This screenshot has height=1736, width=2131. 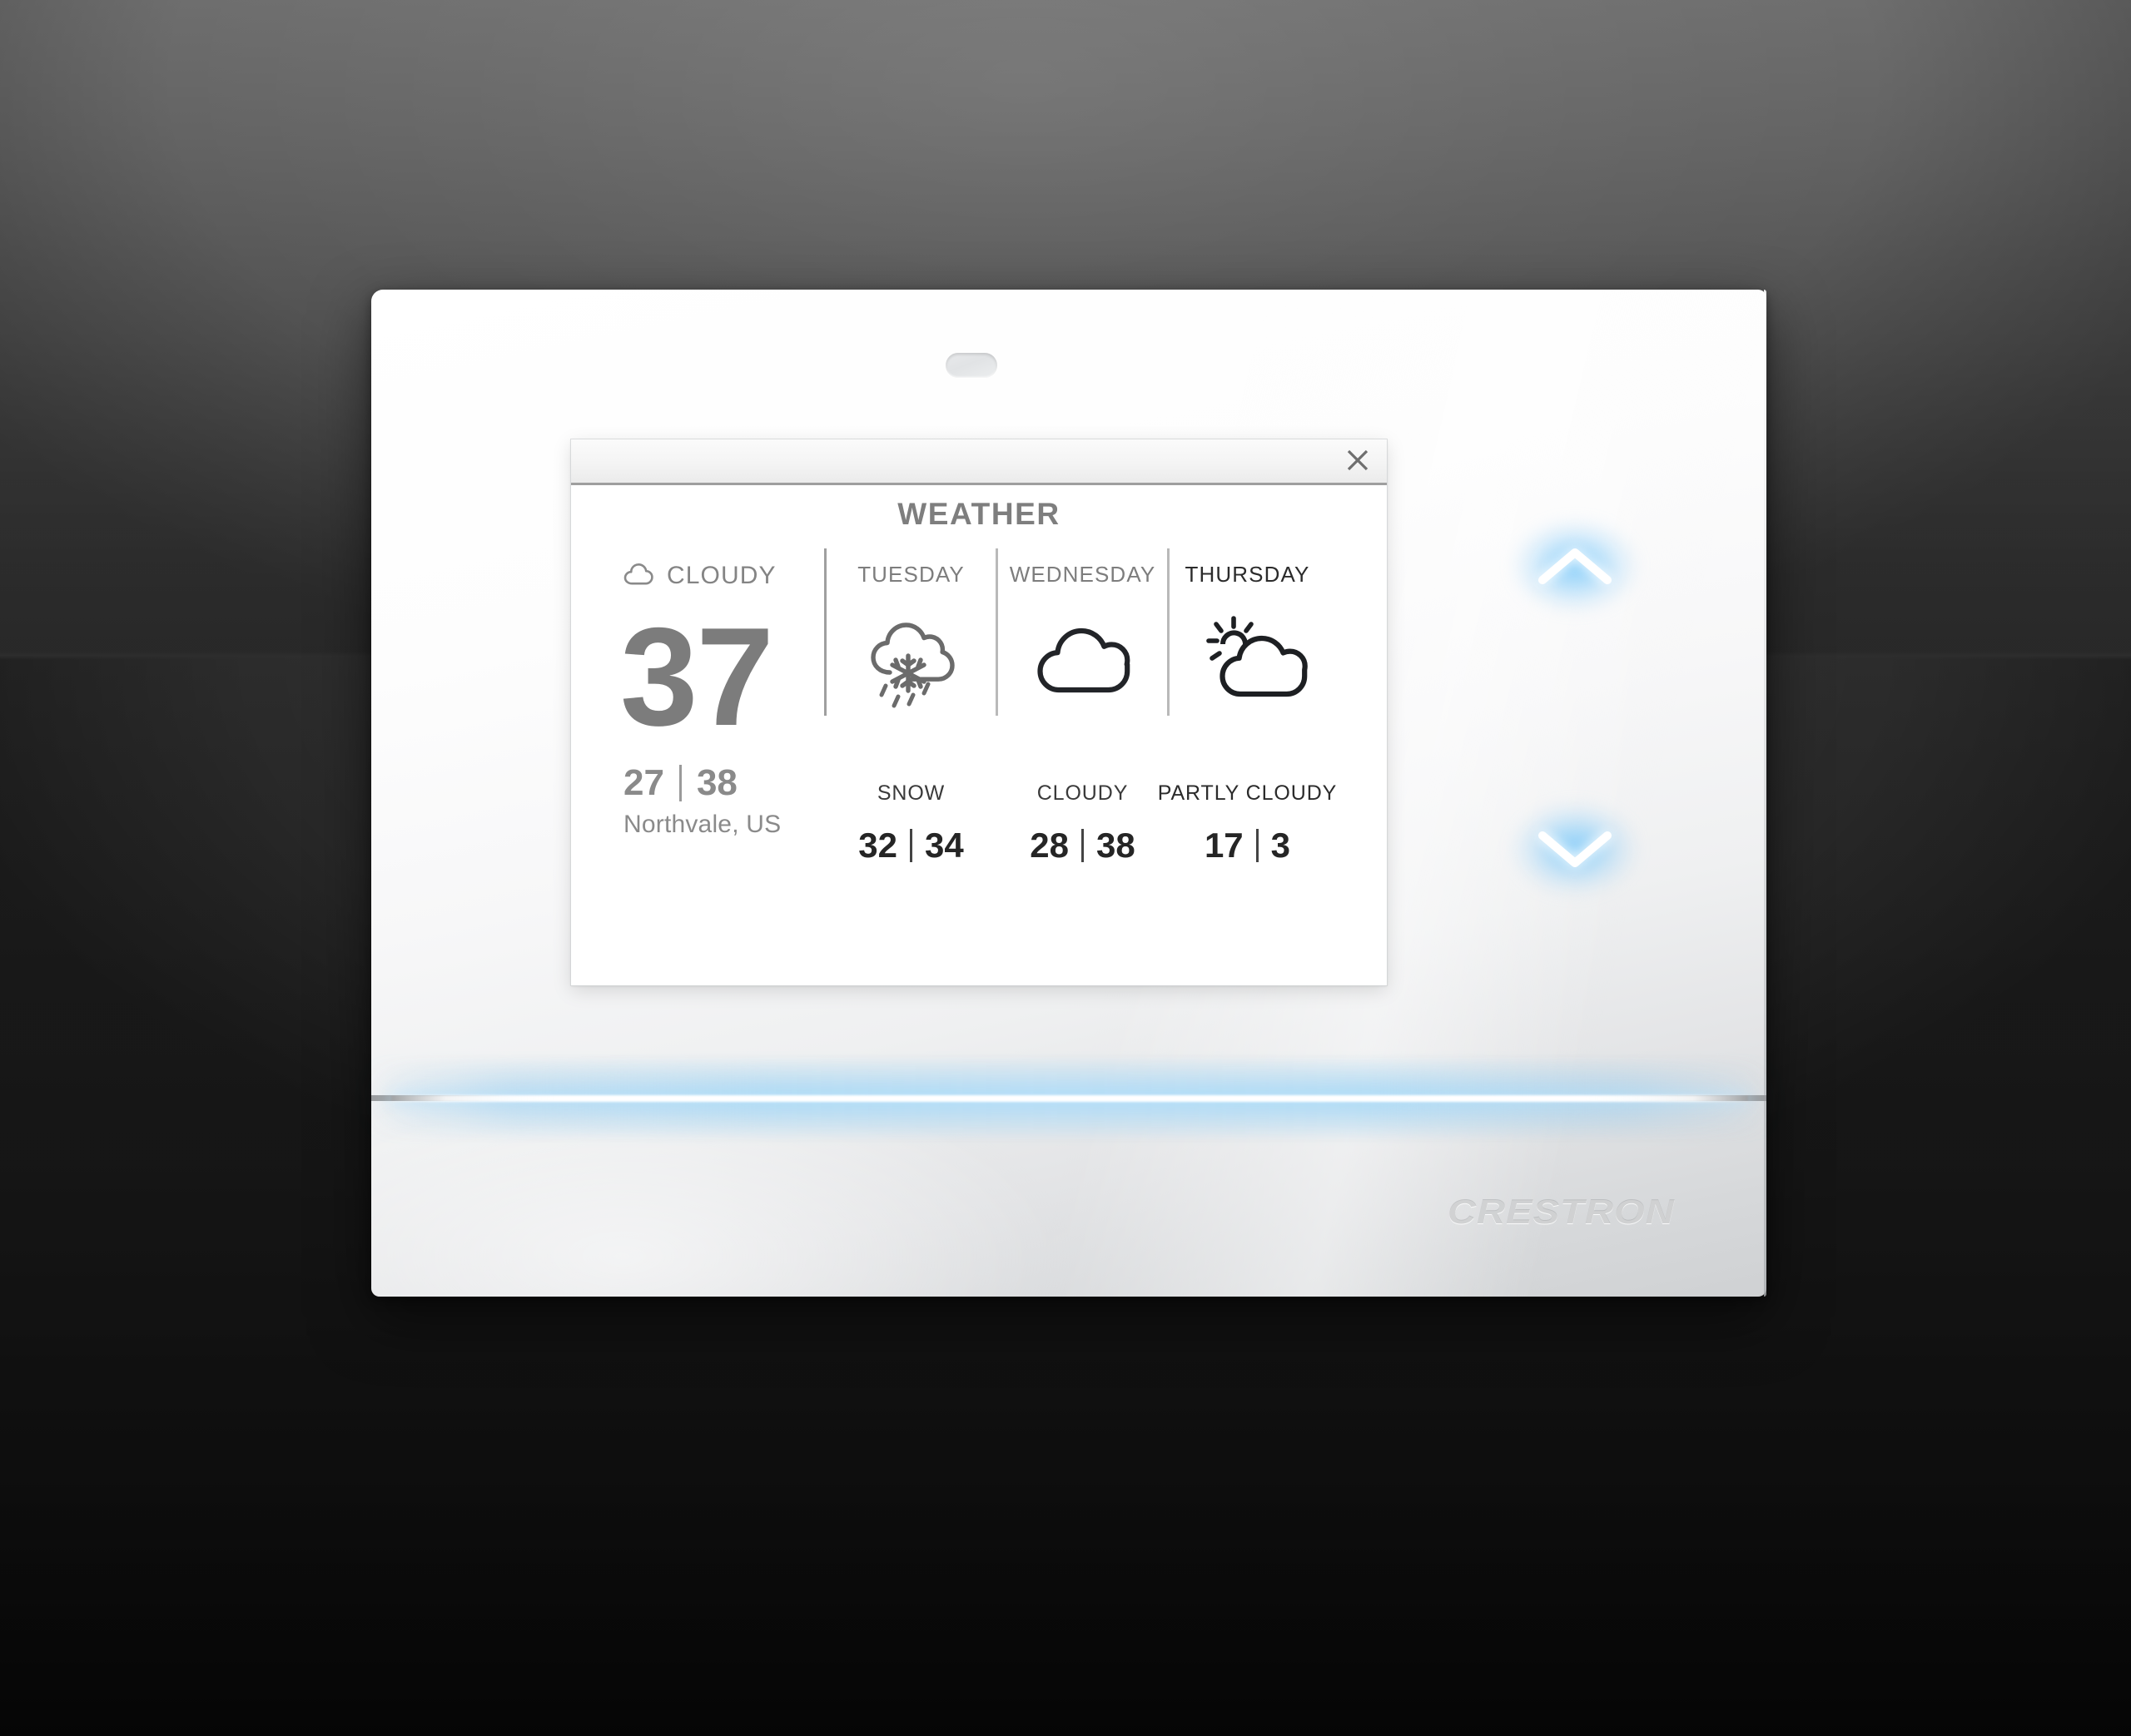 I want to click on window-titlebar, so click(x=979, y=462).